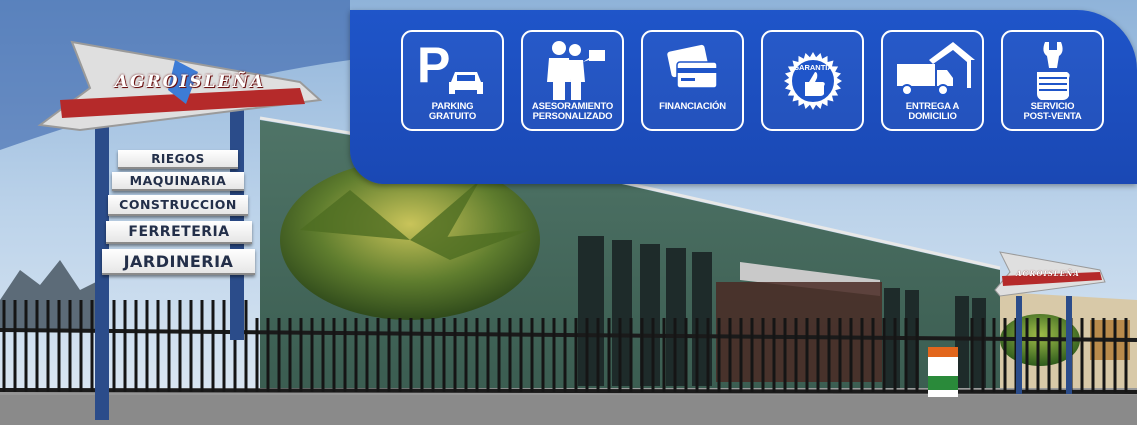 The height and width of the screenshot is (425, 1137). I want to click on svg-text: P, so click(433, 65).